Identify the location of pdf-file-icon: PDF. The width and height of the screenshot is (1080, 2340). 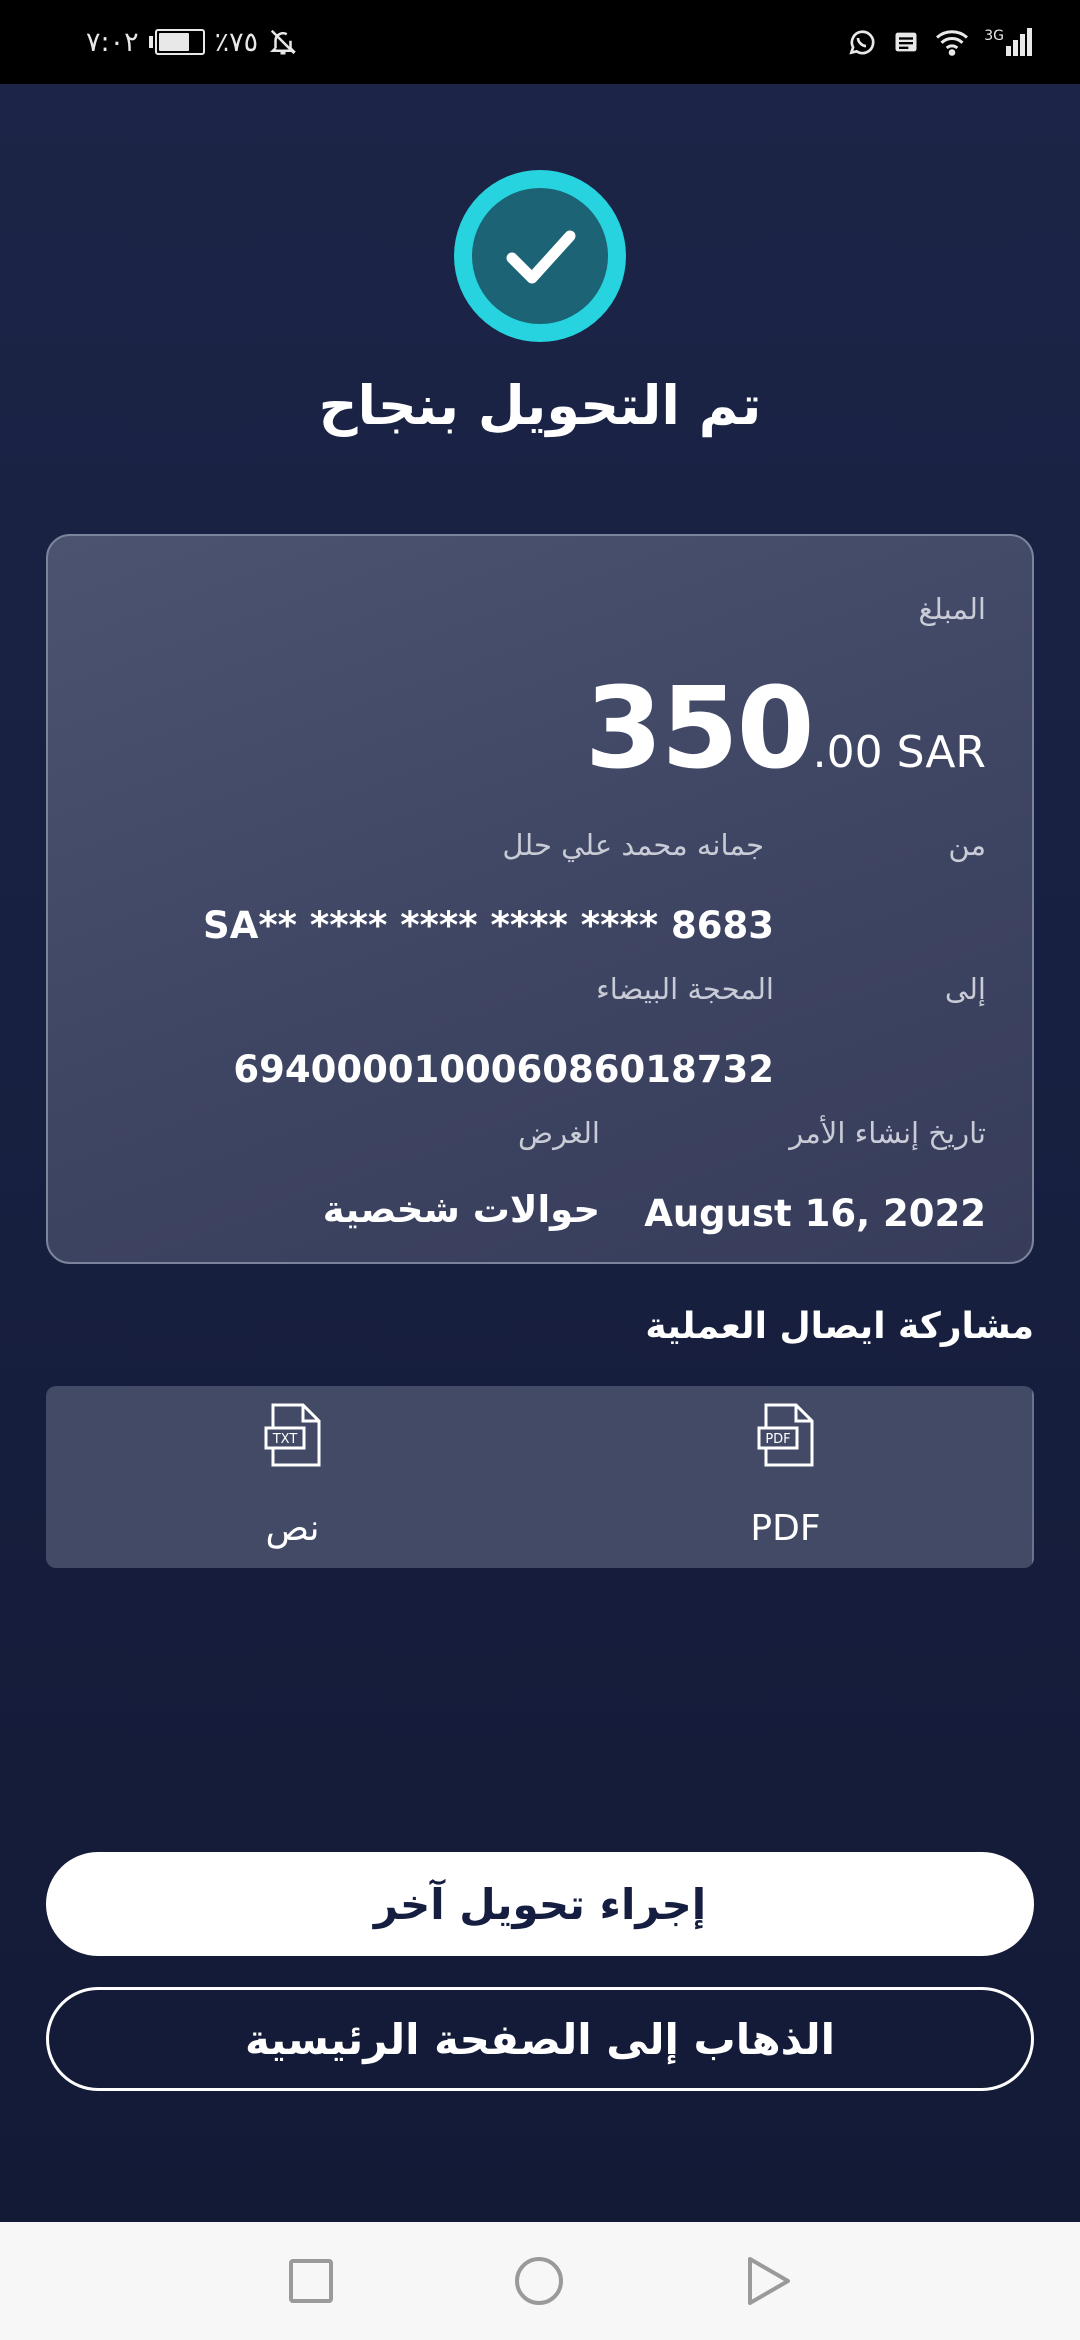
(785, 1435).